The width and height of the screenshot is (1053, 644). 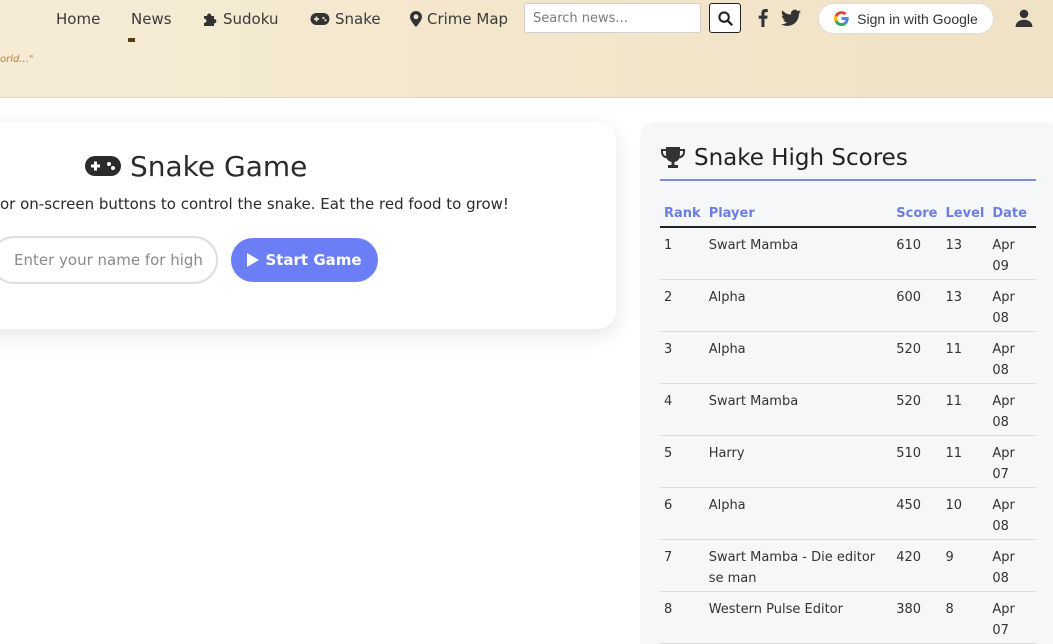 I want to click on high-scores-title-text: Snake High Scores, so click(x=801, y=158).